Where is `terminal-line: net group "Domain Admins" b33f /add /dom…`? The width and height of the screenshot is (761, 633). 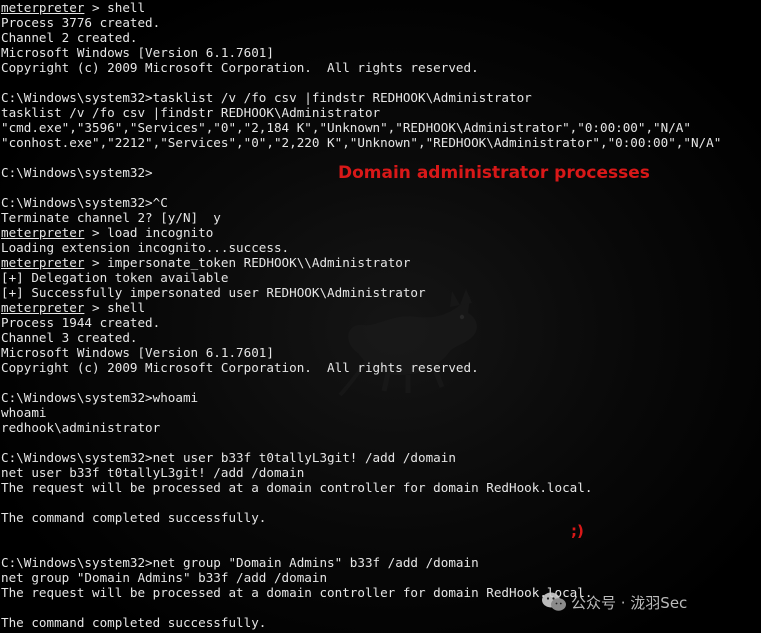
terminal-line: net group "Domain Admins" b33f /add /dom… is located at coordinates (381, 577).